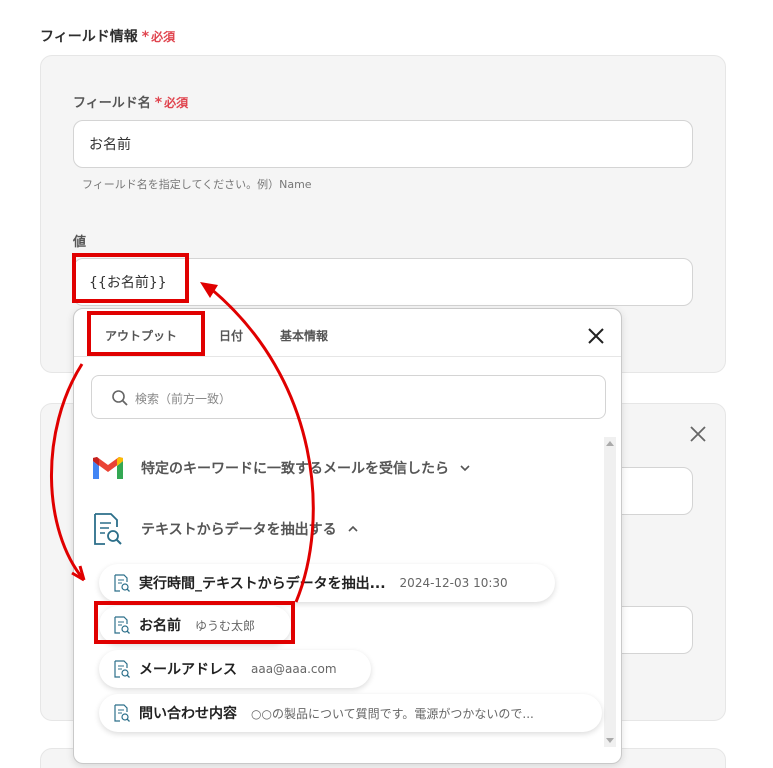 The image size is (773, 768). Describe the element at coordinates (294, 669) in the screenshot. I see `output-item-value: aaa@aaa.com` at that location.